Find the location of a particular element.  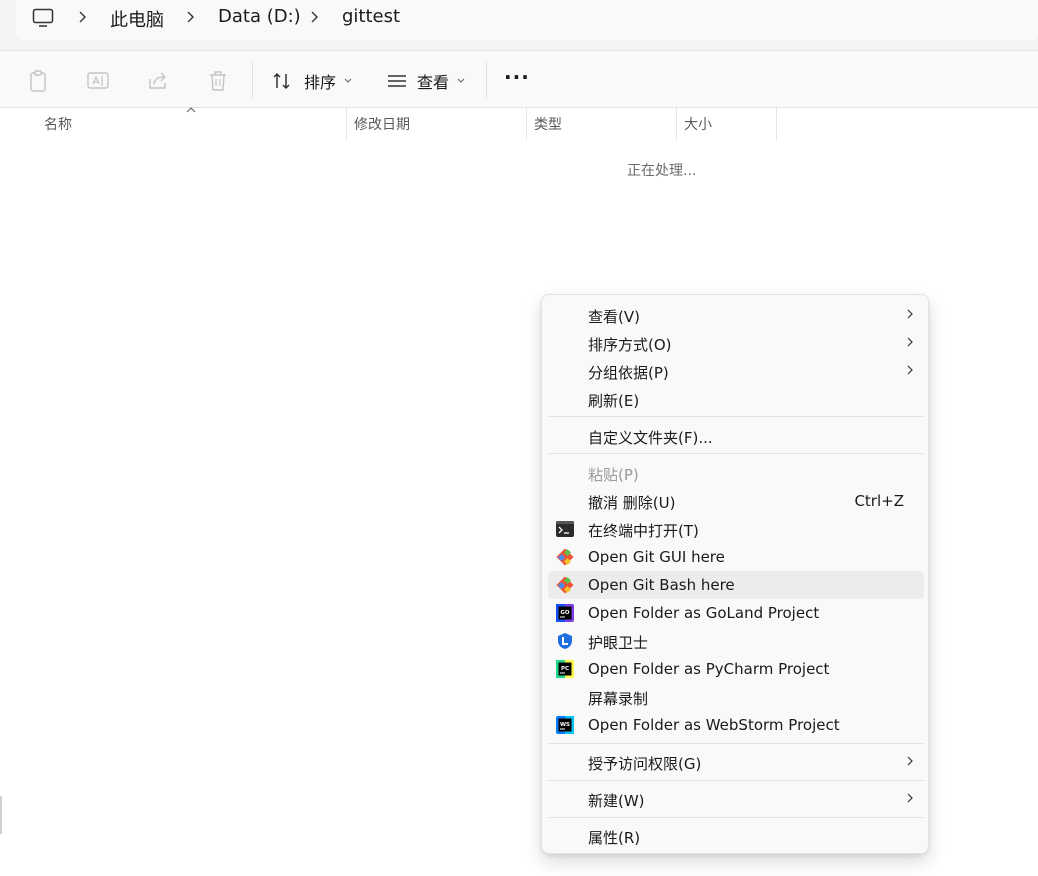

breadcrumb-this-pc: 此电脑 is located at coordinates (137, 19).